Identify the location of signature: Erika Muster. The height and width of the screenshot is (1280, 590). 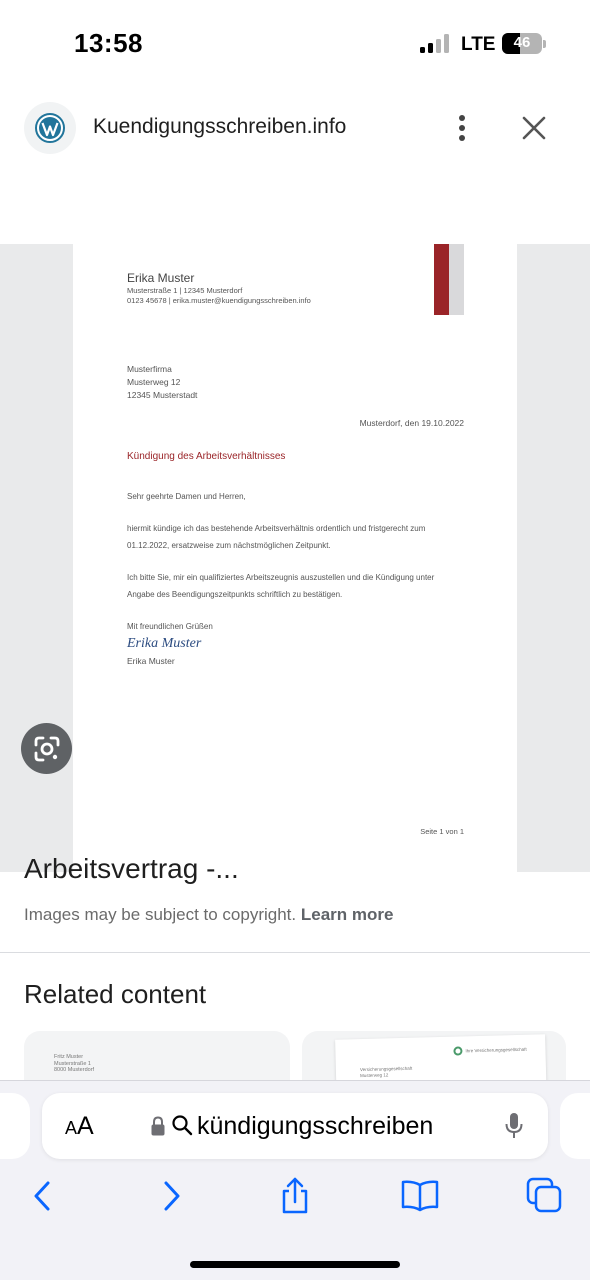
(164, 643).